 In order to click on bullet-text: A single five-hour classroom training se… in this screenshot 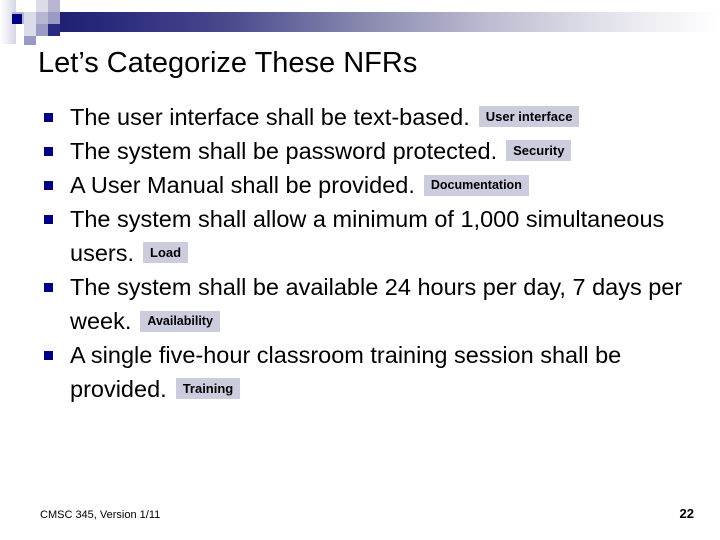, I will do `click(346, 372)`.